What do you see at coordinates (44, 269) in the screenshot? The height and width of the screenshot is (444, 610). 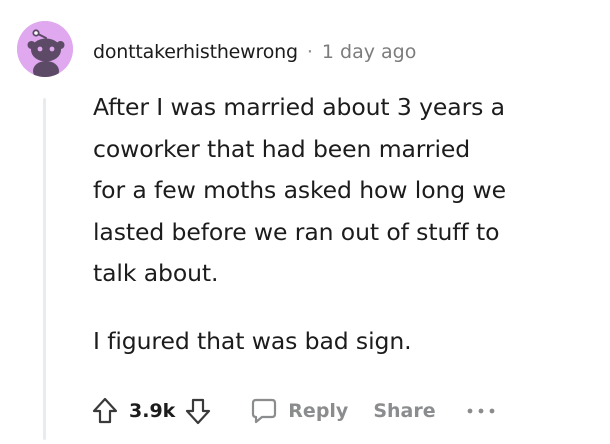 I see `thread-collapse-line` at bounding box center [44, 269].